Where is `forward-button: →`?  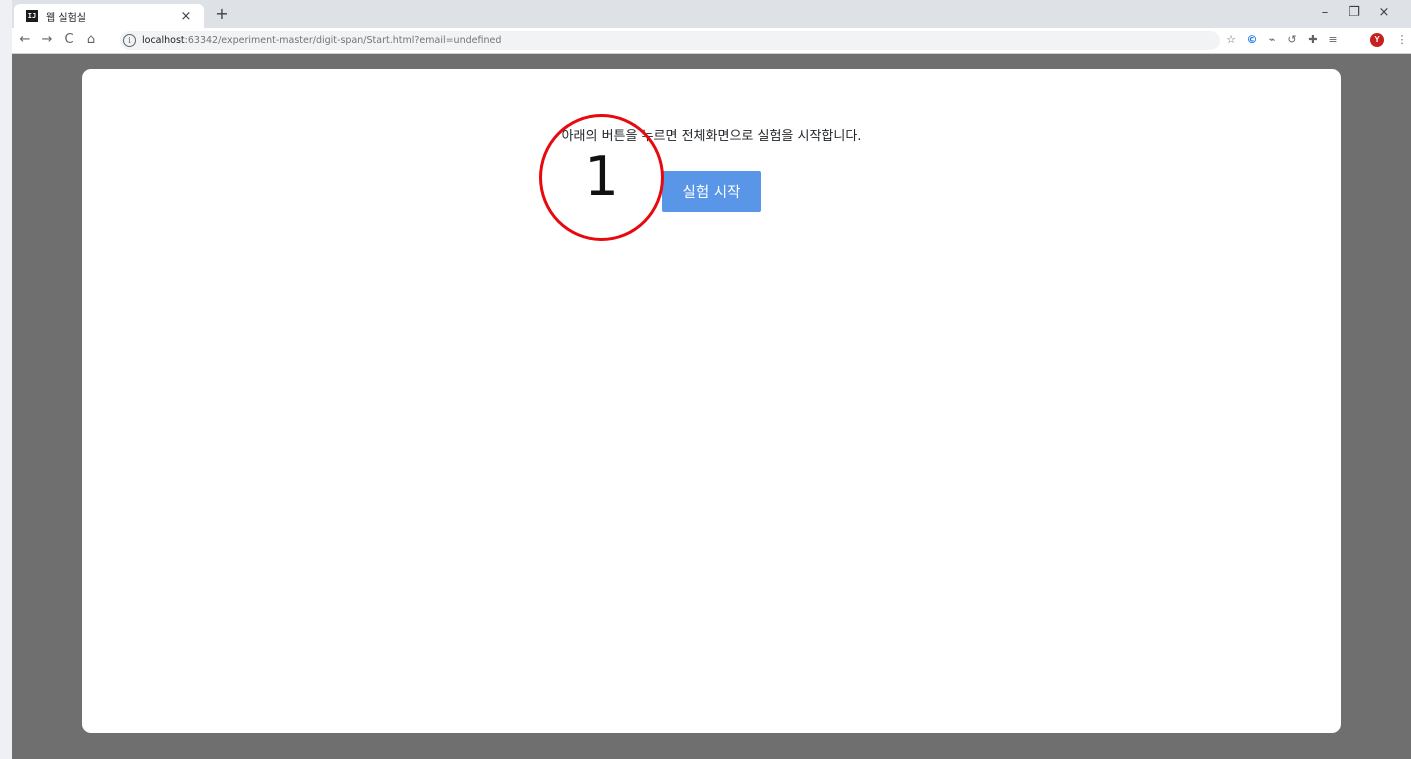
forward-button: → is located at coordinates (47, 40).